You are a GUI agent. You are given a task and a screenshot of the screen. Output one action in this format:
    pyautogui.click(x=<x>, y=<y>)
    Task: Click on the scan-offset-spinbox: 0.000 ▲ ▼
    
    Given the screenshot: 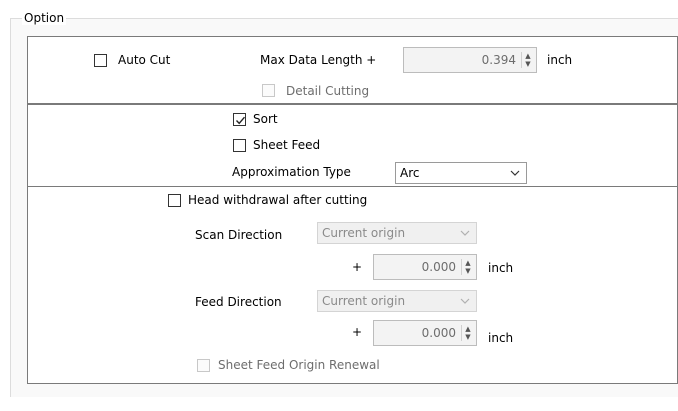 What is the action you would take?
    pyautogui.click(x=425, y=267)
    